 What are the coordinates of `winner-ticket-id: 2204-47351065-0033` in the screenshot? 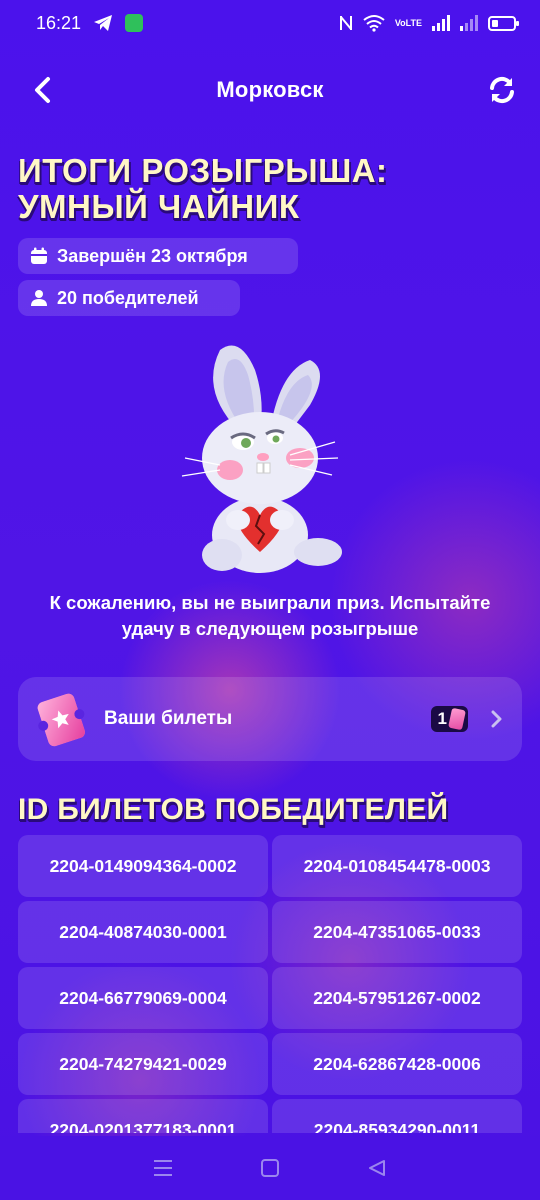 It's located at (397, 932).